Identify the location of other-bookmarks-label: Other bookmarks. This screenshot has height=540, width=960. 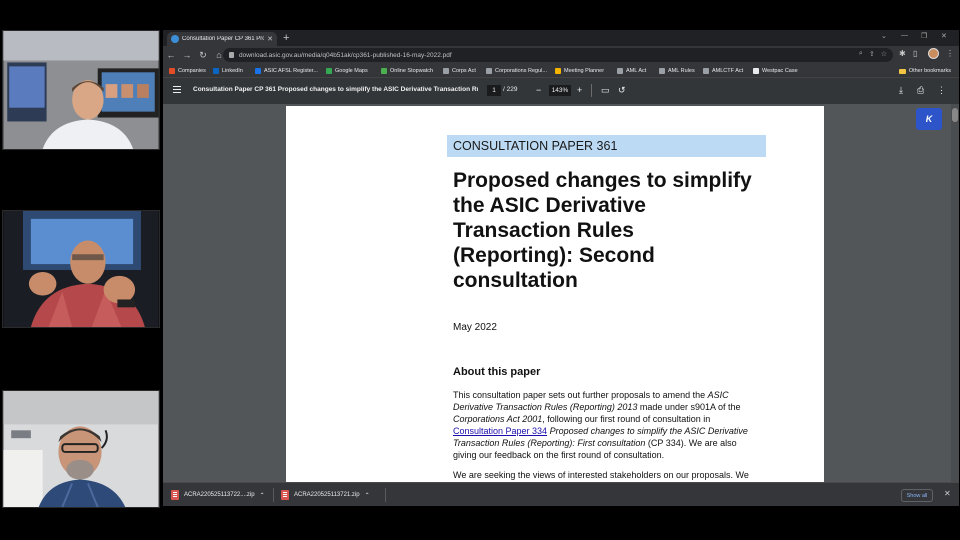
(929, 71).